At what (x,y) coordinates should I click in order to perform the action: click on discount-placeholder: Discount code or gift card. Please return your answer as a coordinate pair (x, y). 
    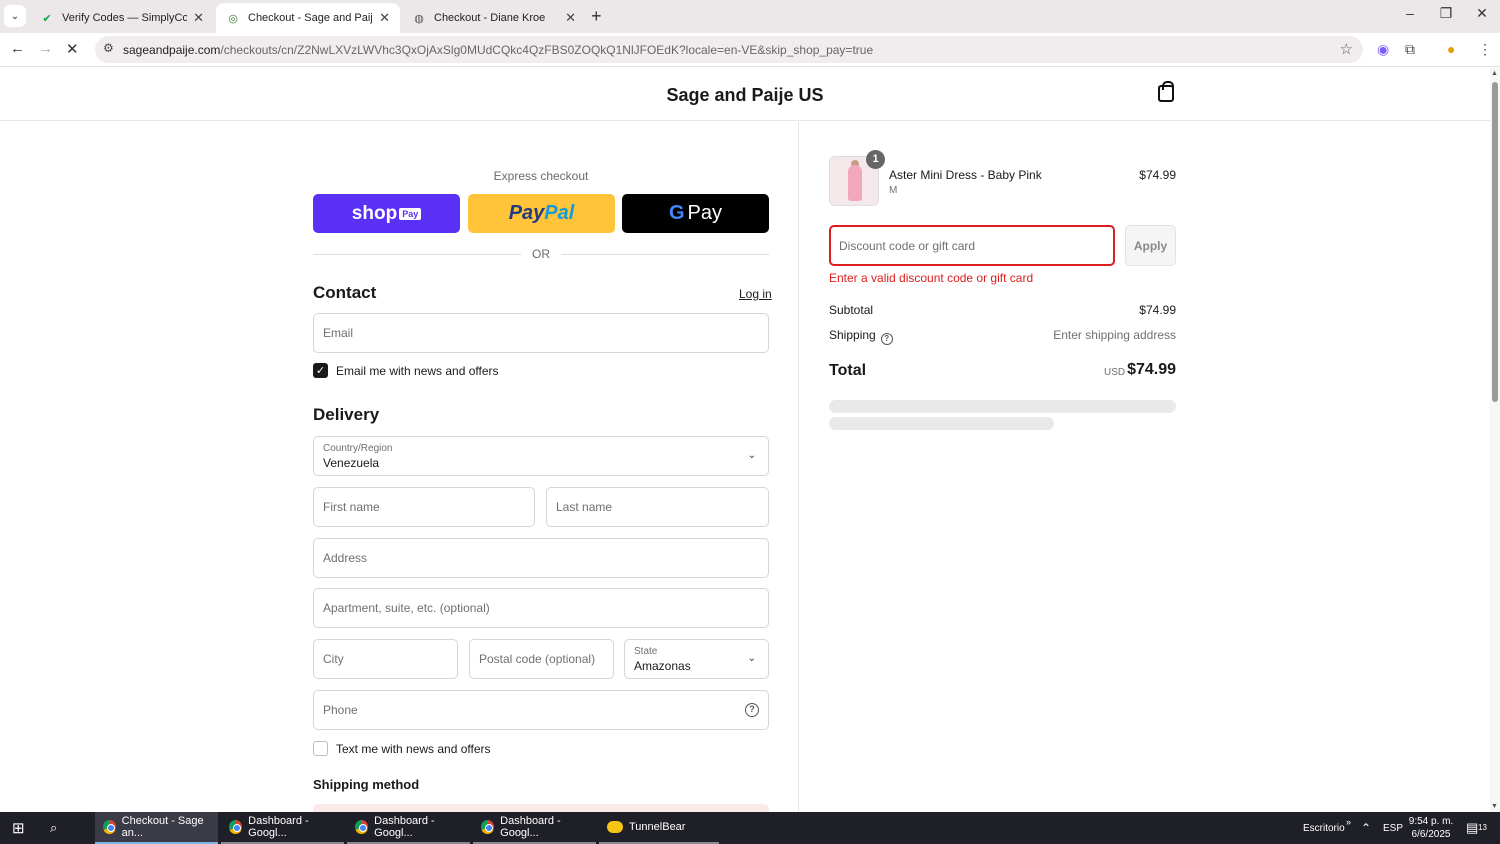
    Looking at the image, I should click on (907, 246).